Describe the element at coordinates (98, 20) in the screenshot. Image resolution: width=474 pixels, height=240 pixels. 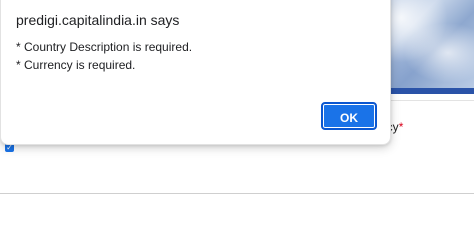
I see `dialog-title: predigi.capitalindia.in says` at that location.